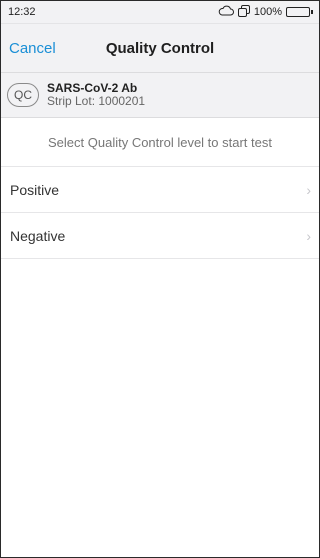 The image size is (320, 558). I want to click on status-bar: 12:32 100%, so click(160, 12).